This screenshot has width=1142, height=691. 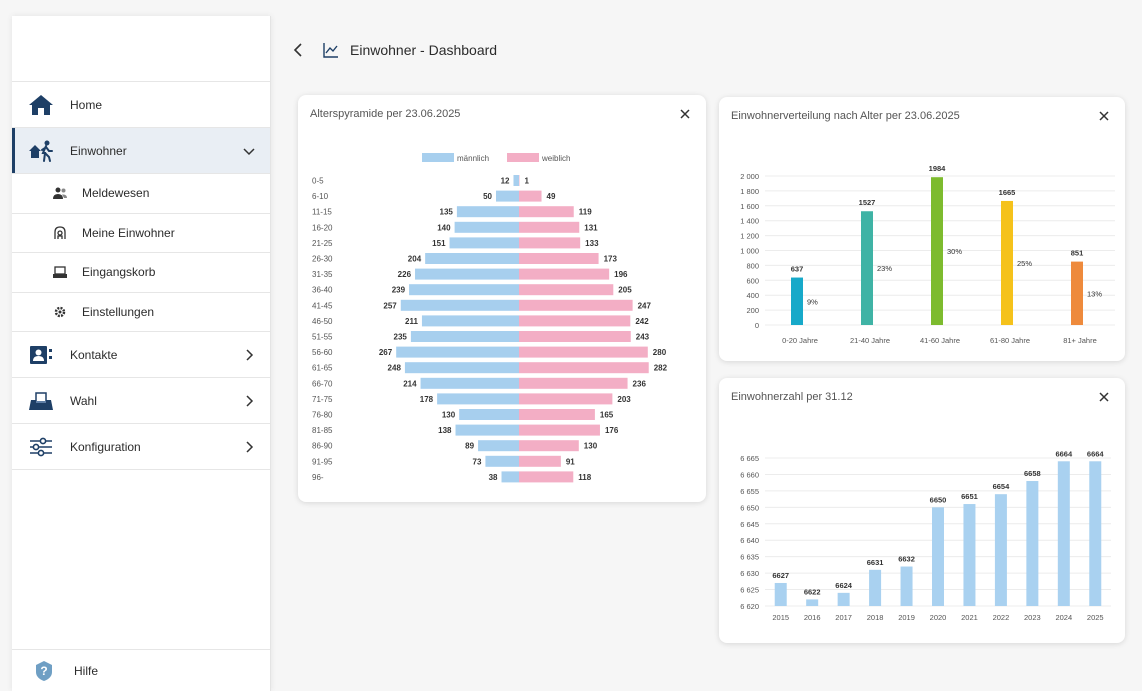 I want to click on sidebar-item-home: Home, so click(x=141, y=105).